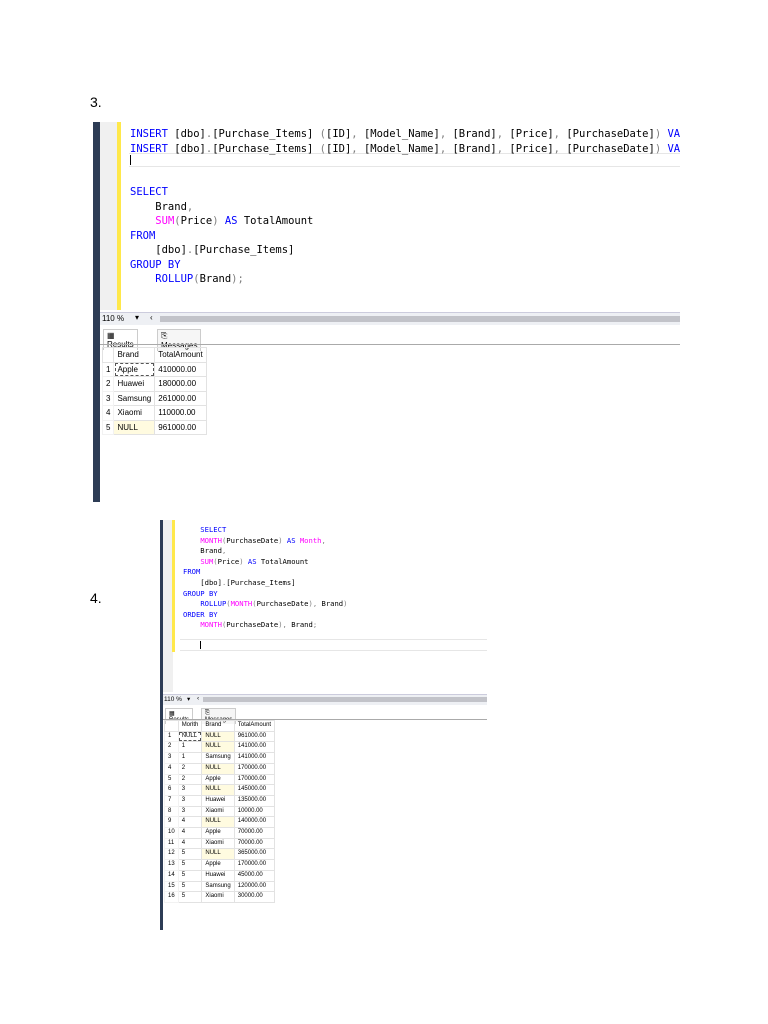 Image resolution: width=768 pixels, height=1024 pixels. I want to click on table-row: 3 1 Samsung 141000.00, so click(220, 758).